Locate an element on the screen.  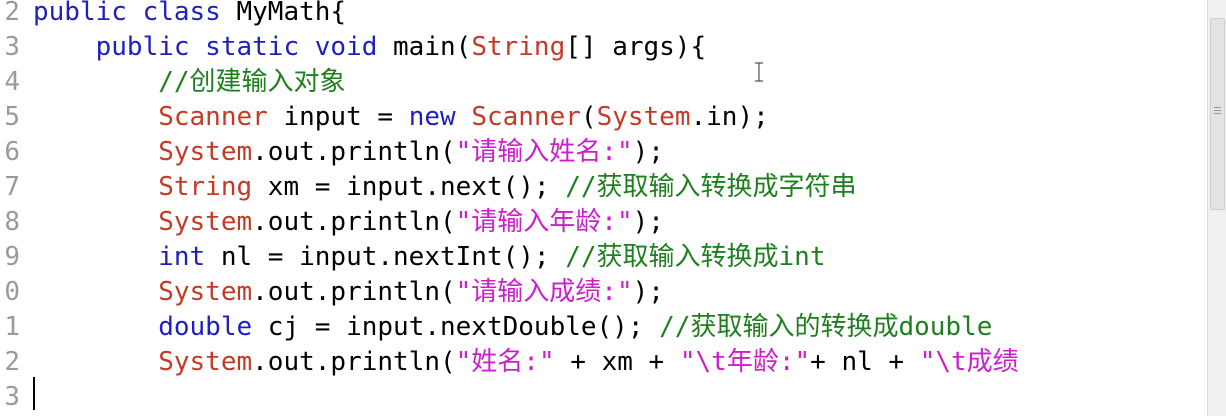
code-token: //获取输入转换成字符串 is located at coordinates (711, 187).